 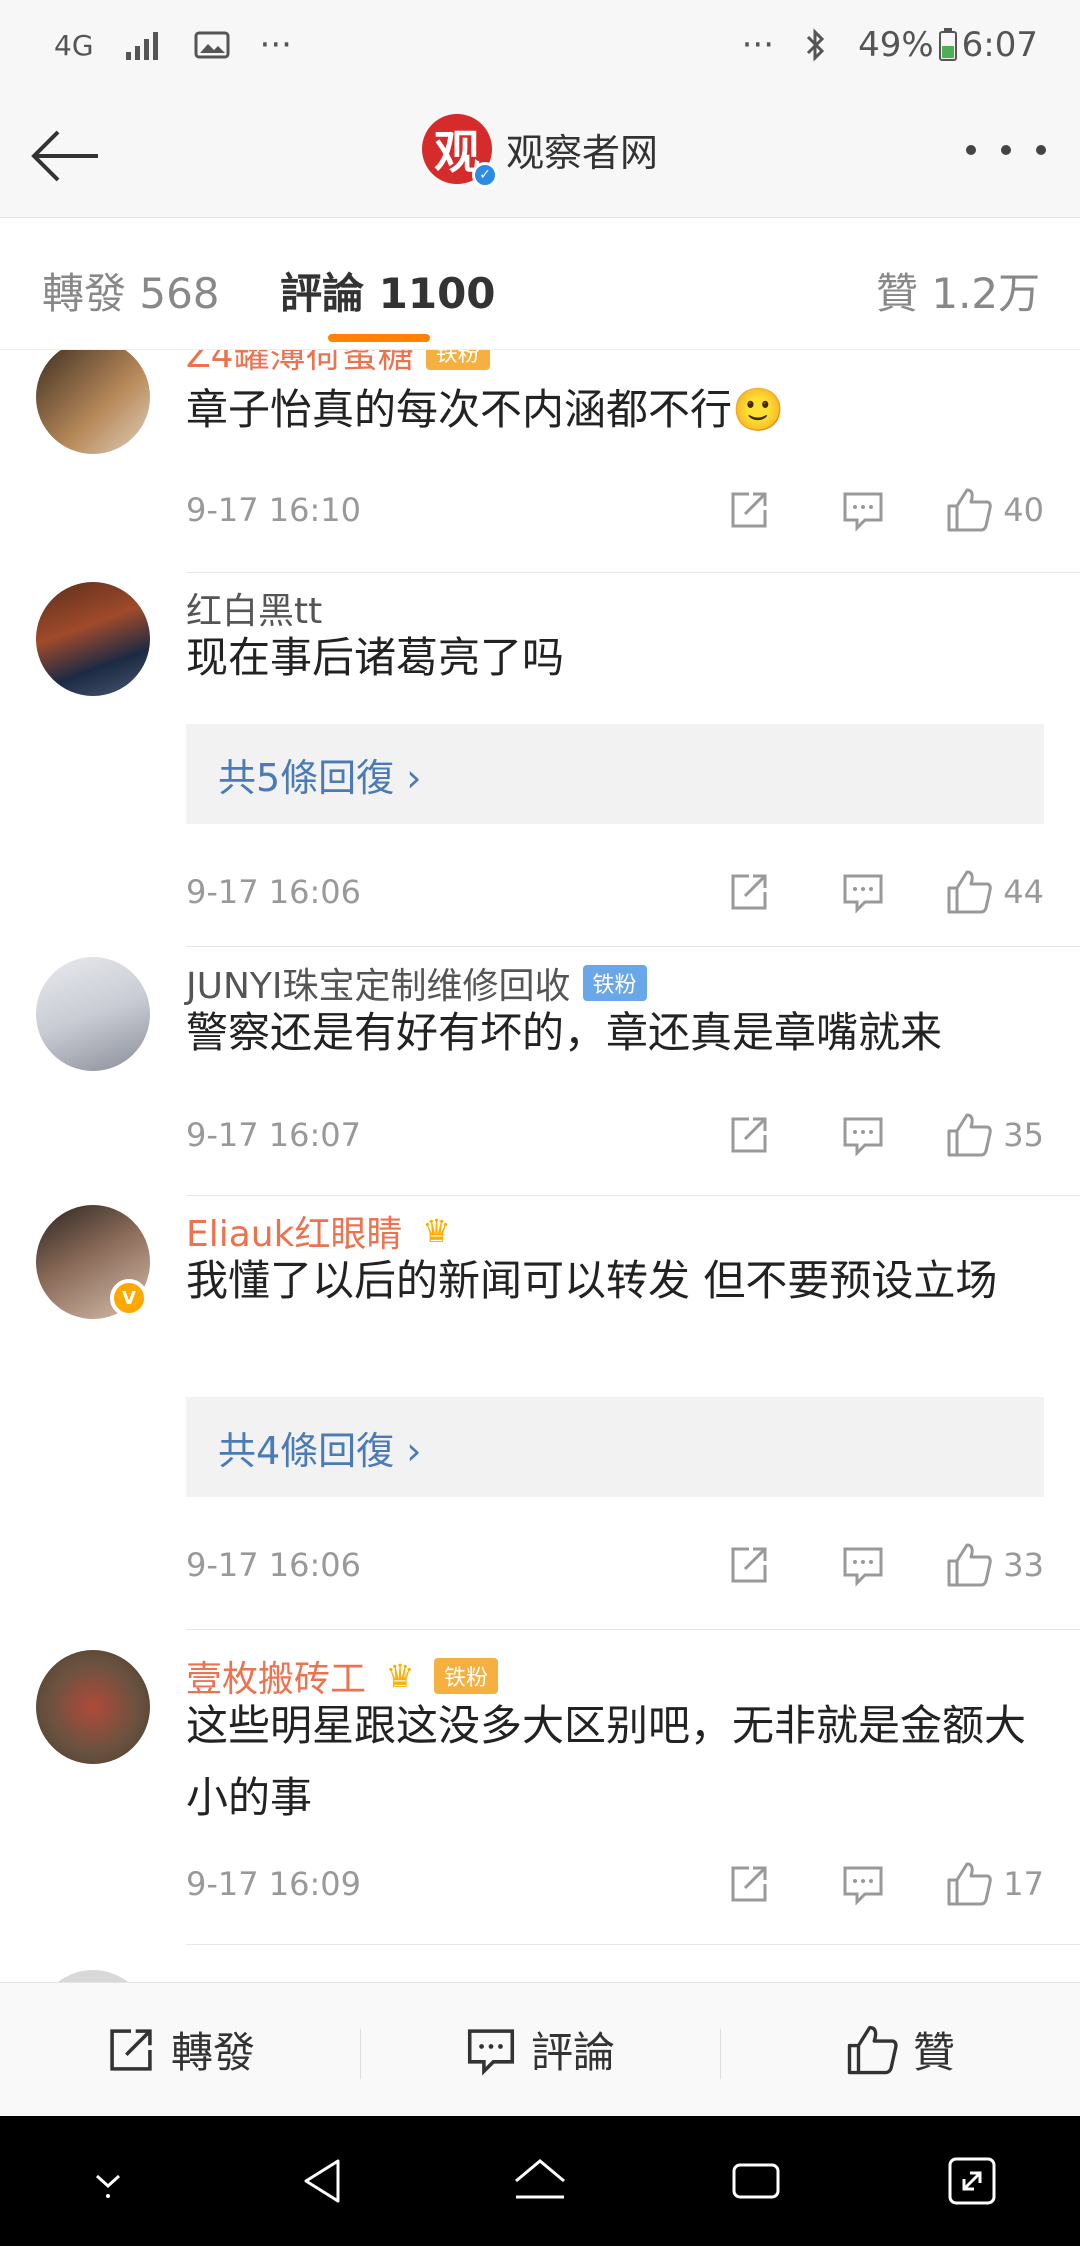 I want to click on back-triangle-icon, so click(x=322, y=2181).